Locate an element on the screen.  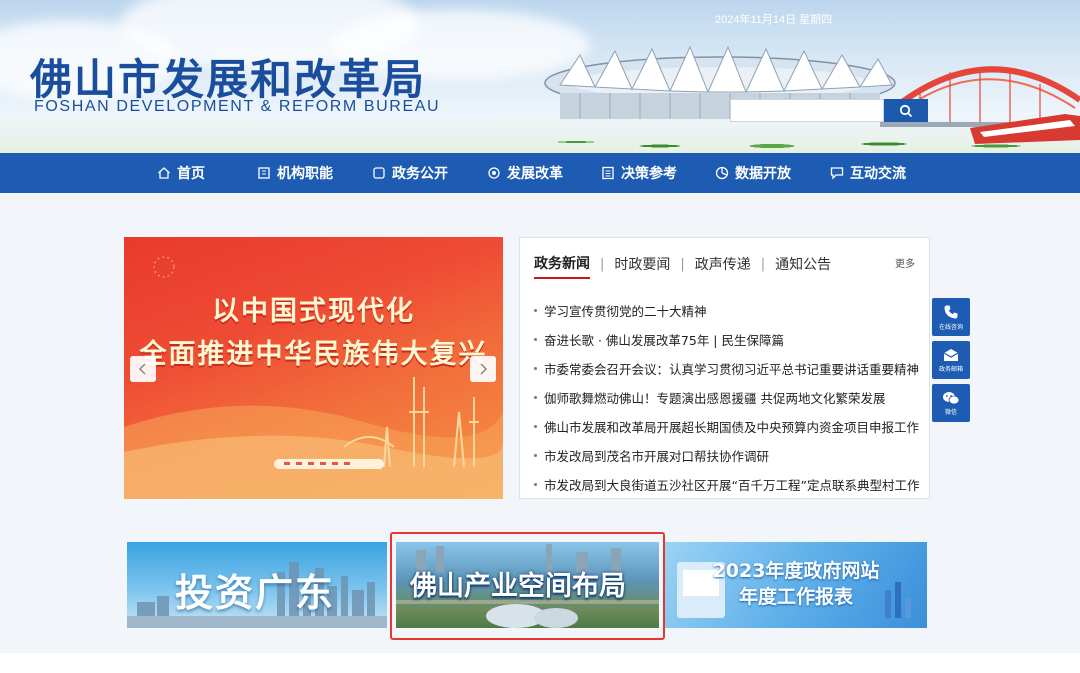
building-icon is located at coordinates (264, 173).